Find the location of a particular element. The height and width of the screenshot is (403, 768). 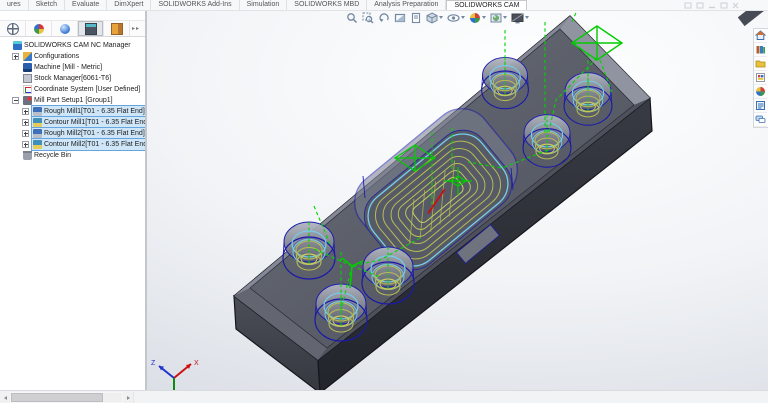

scrollbar-thumb is located at coordinates (57, 397).